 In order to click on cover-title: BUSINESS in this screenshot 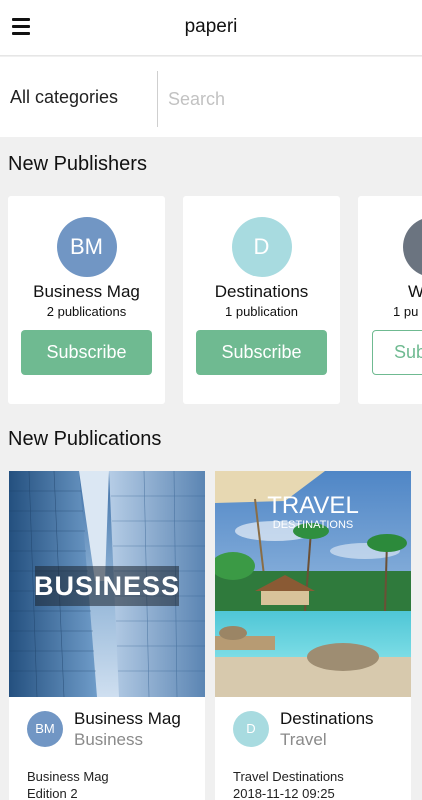, I will do `click(107, 586)`.